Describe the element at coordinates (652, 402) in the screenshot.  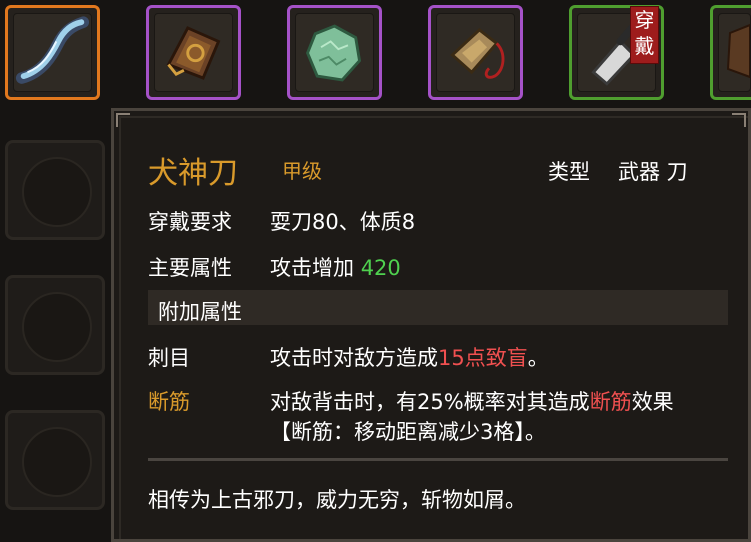
I see `effect-text-part: 效果` at that location.